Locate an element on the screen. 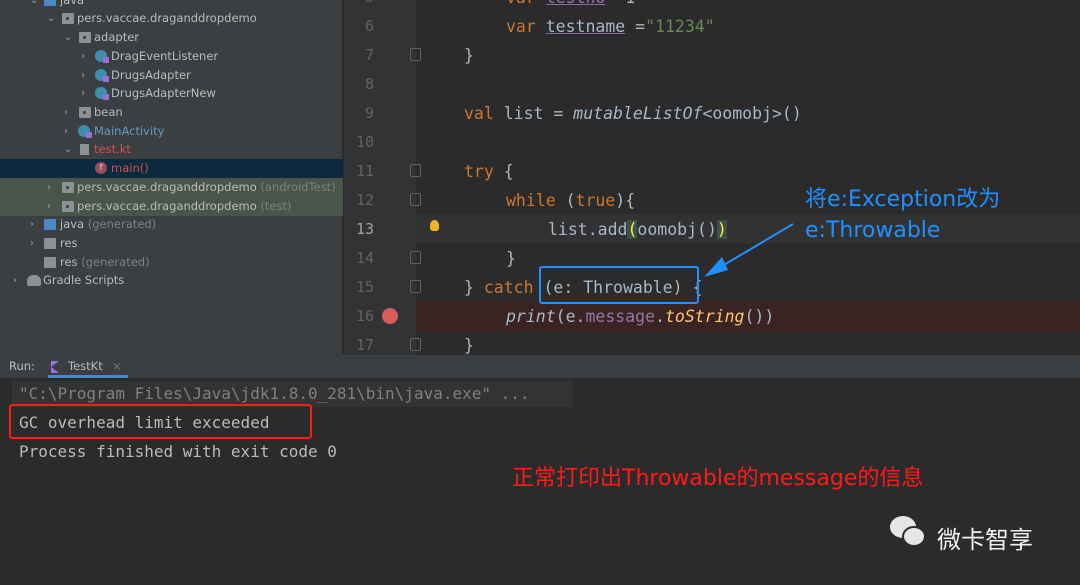  kotlin-icon is located at coordinates (55, 367).